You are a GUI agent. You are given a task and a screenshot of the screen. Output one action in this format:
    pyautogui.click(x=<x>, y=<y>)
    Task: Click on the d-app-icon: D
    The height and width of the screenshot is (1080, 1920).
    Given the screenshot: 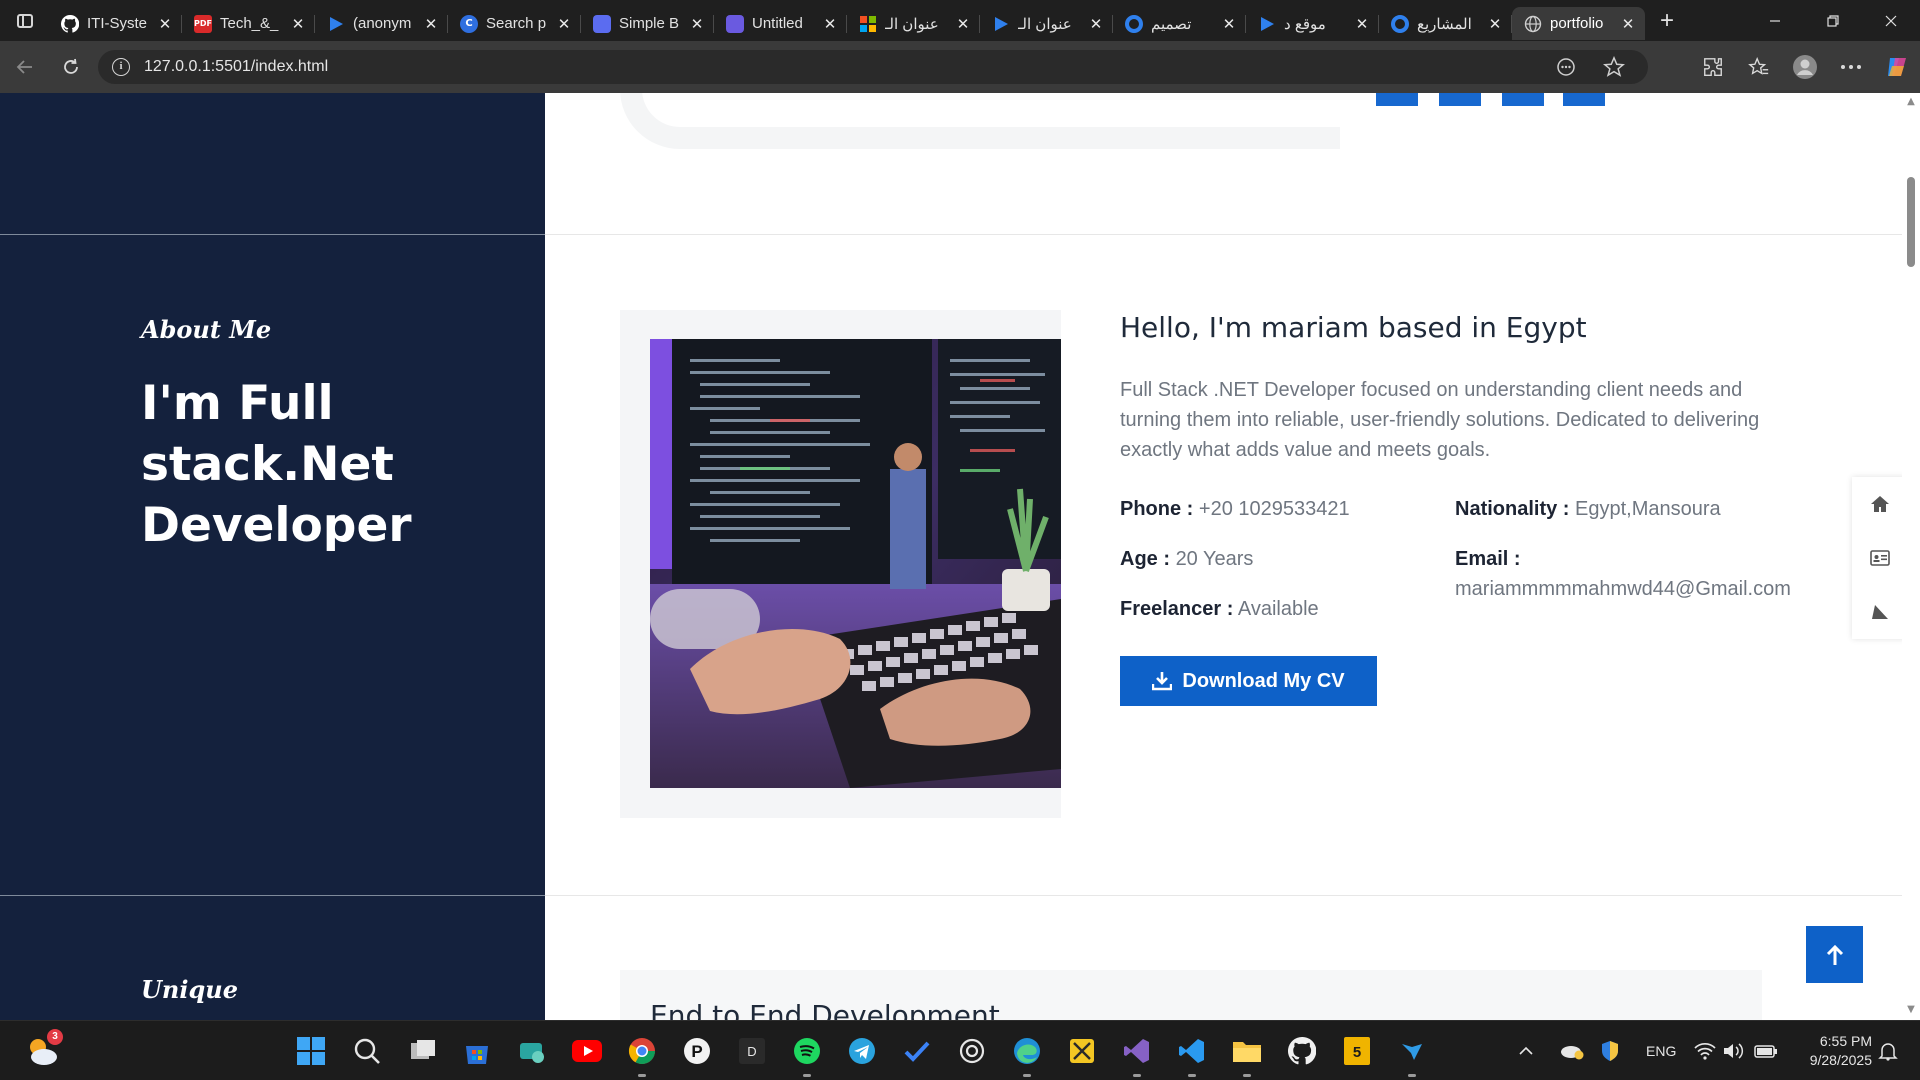 What is the action you would take?
    pyautogui.click(x=752, y=1051)
    